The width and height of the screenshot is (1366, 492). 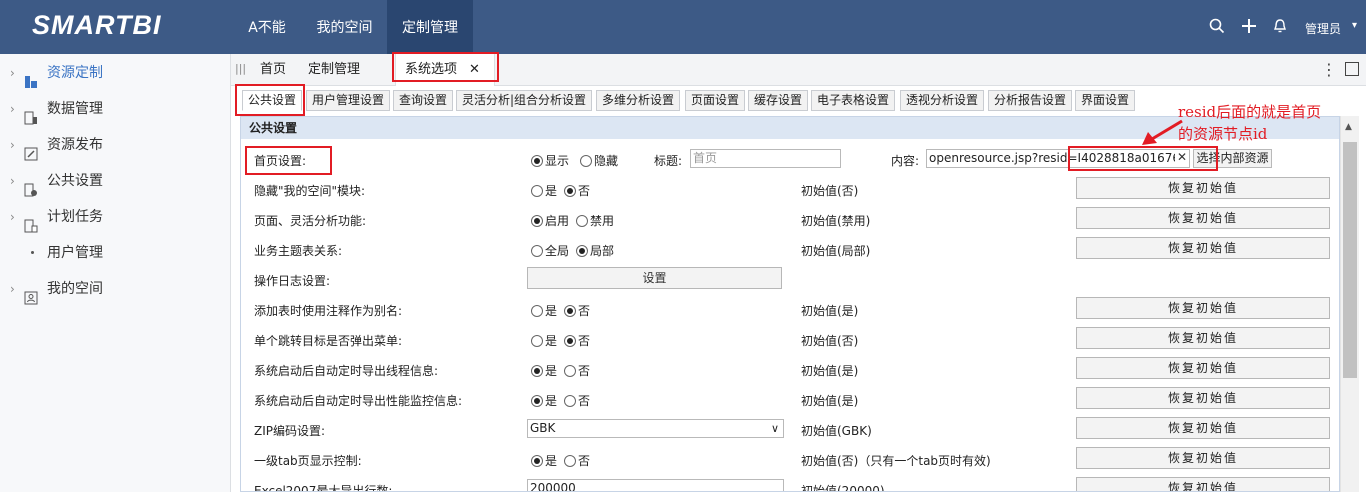 What do you see at coordinates (288, 160) in the screenshot?
I see `highlight-box-home-settings` at bounding box center [288, 160].